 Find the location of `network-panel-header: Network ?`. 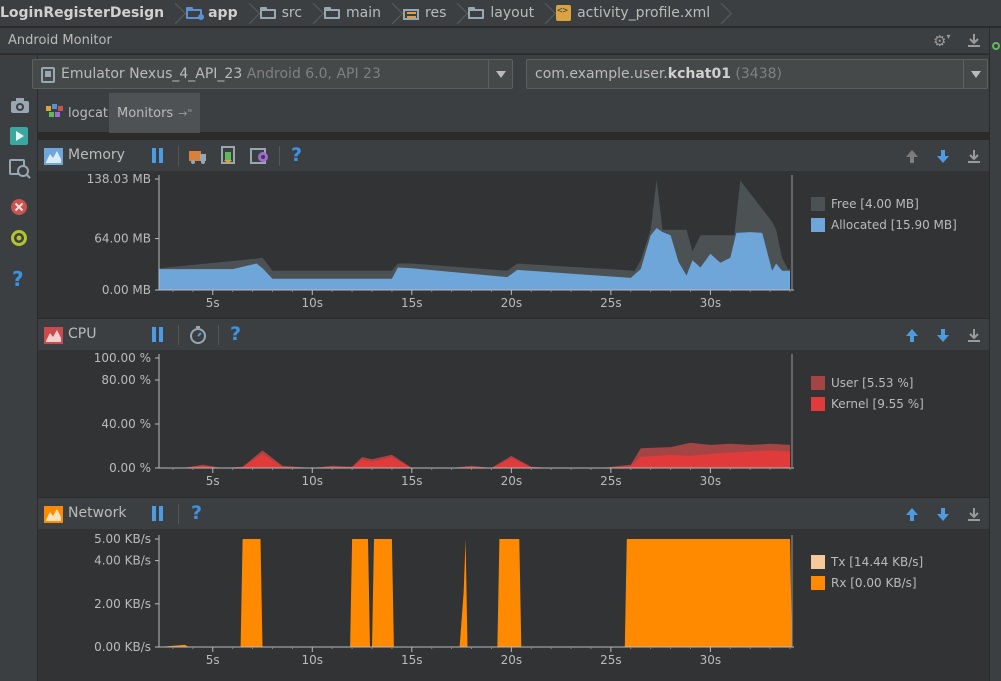

network-panel-header: Network ? is located at coordinates (513, 513).